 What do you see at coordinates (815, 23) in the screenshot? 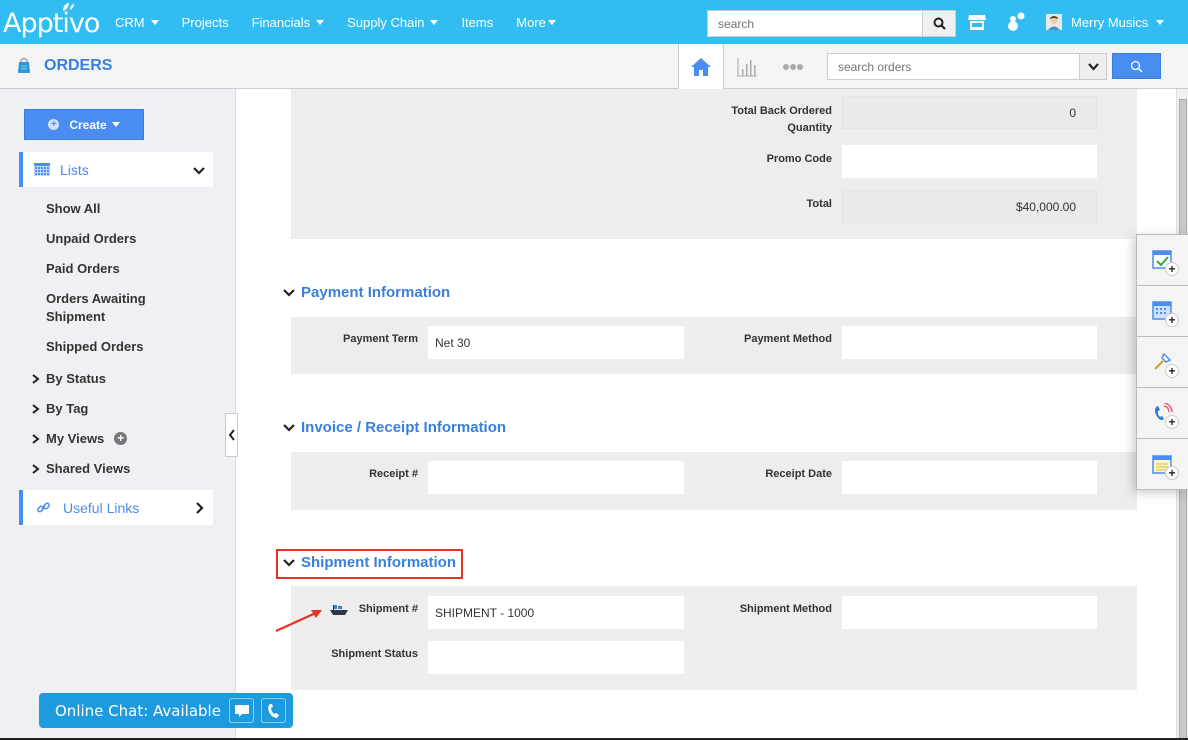
I see `global-search-input` at bounding box center [815, 23].